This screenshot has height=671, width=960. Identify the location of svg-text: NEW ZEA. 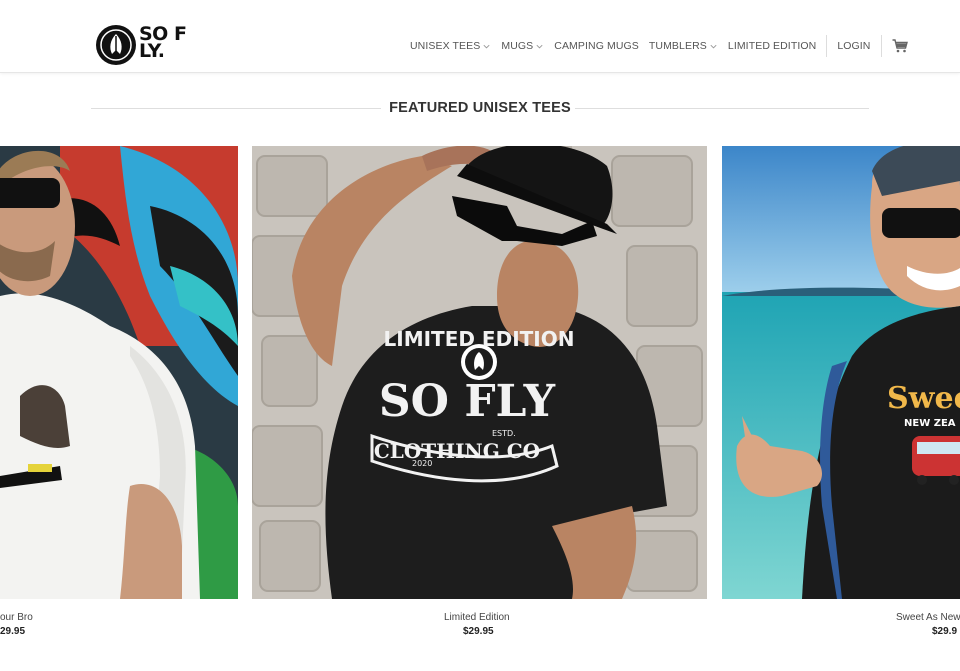
(930, 423).